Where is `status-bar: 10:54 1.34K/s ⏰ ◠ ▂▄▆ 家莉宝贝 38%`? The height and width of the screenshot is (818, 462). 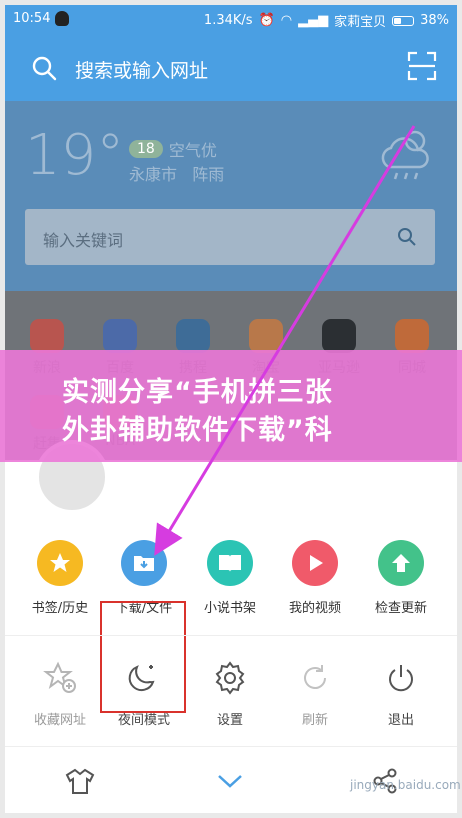 status-bar: 10:54 1.34K/s ⏰ ◠ ▂▄▆ 家莉宝贝 38% is located at coordinates (231, 19).